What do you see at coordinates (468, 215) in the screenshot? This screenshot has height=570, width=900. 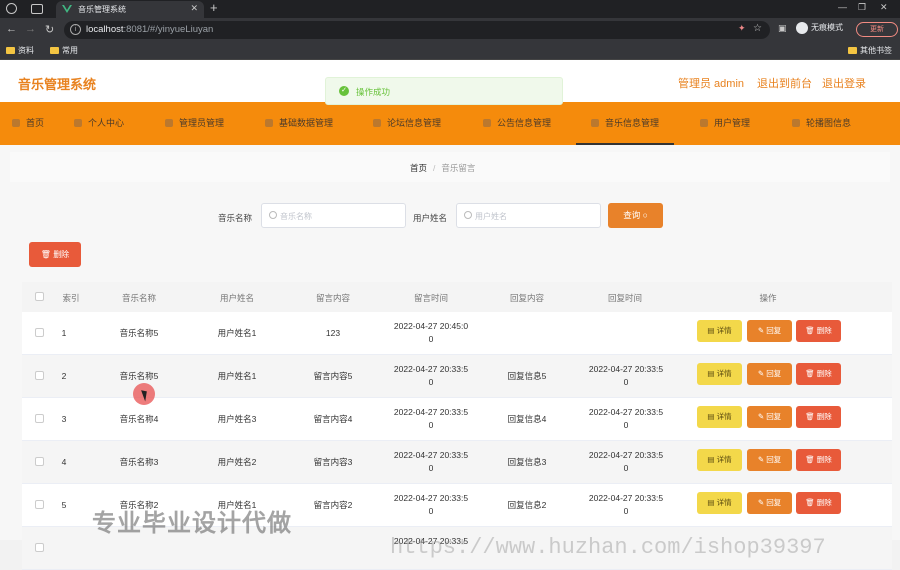 I see `search-icon` at bounding box center [468, 215].